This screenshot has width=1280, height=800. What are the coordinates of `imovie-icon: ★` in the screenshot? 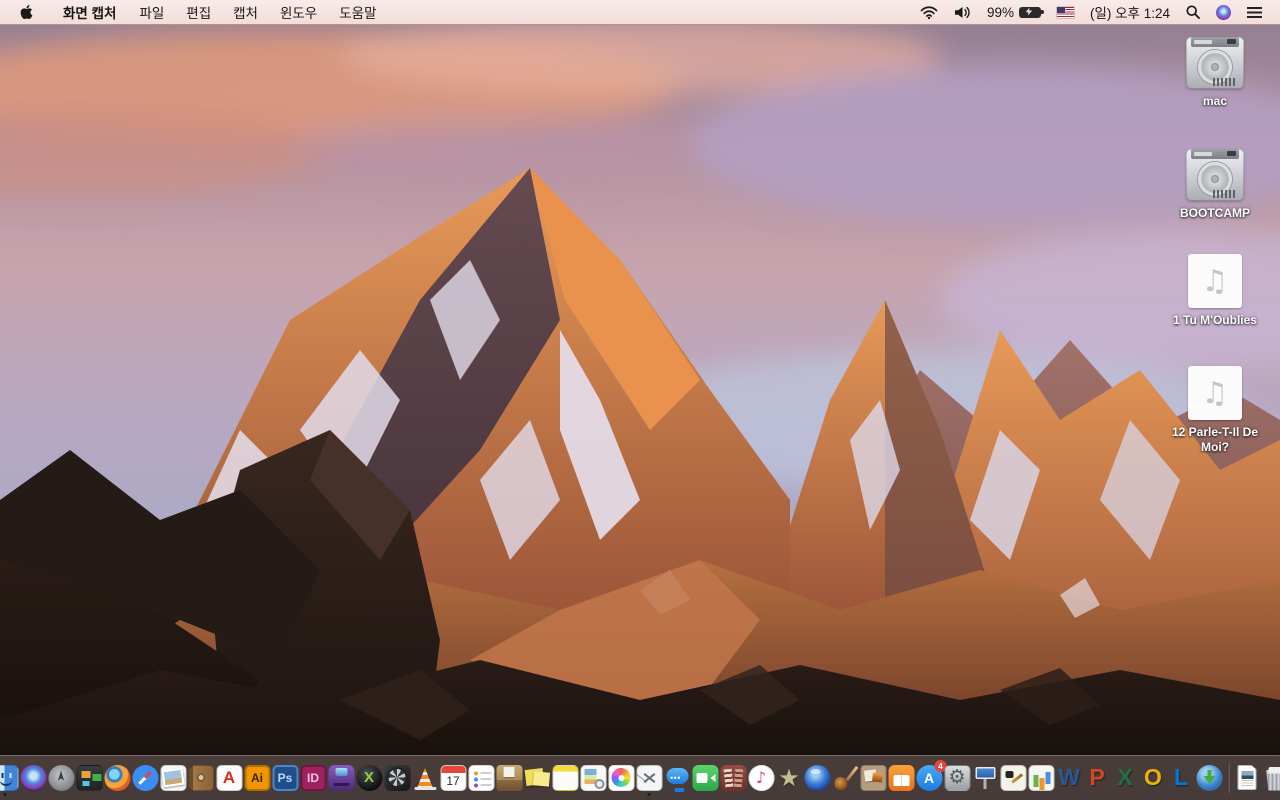 It's located at (789, 778).